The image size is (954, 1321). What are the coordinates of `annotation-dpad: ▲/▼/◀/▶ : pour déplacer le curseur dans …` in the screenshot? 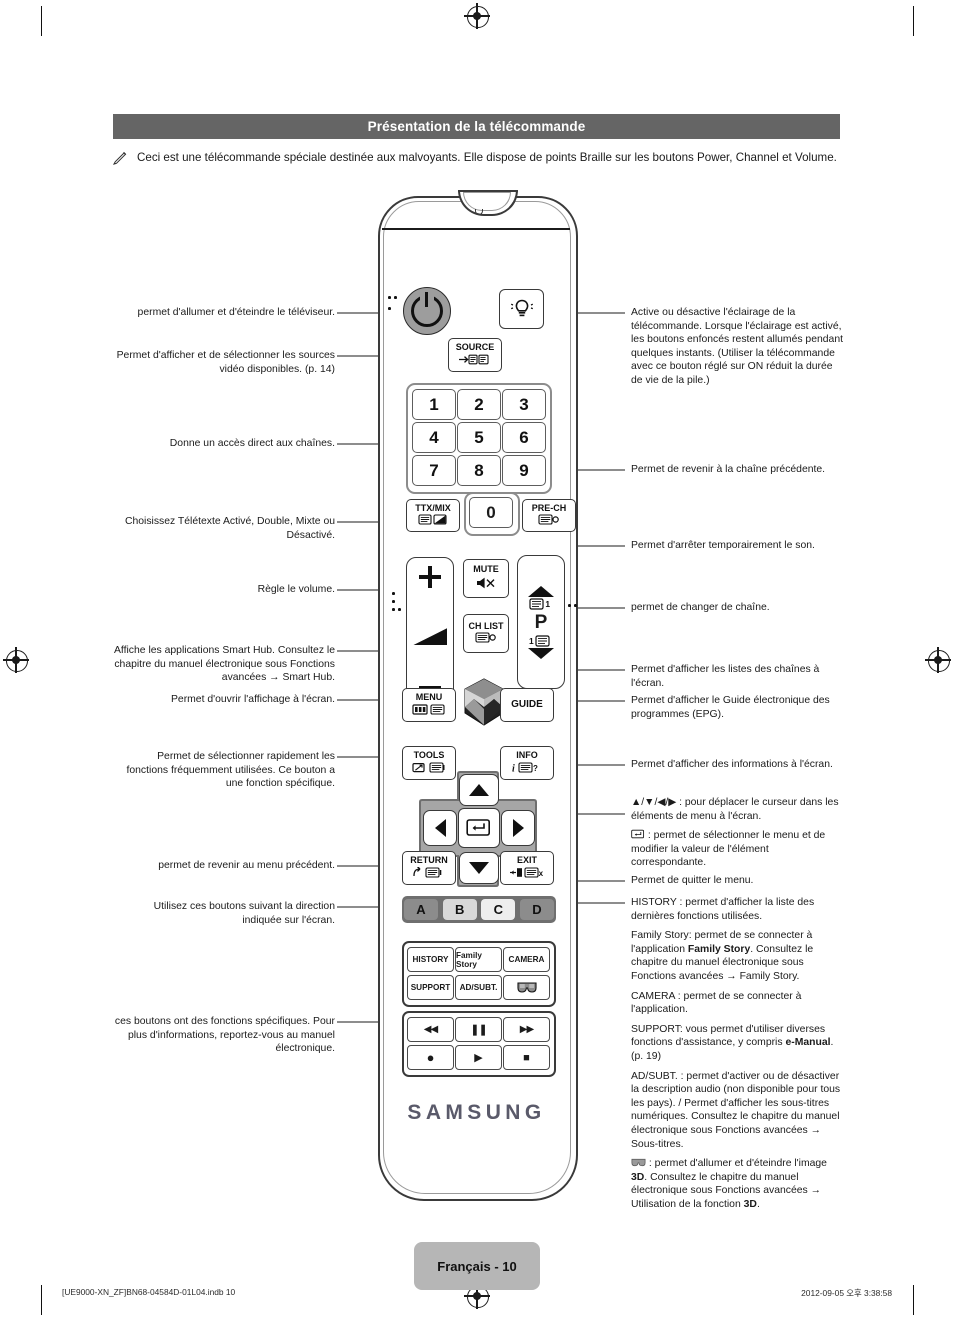 It's located at (738, 833).